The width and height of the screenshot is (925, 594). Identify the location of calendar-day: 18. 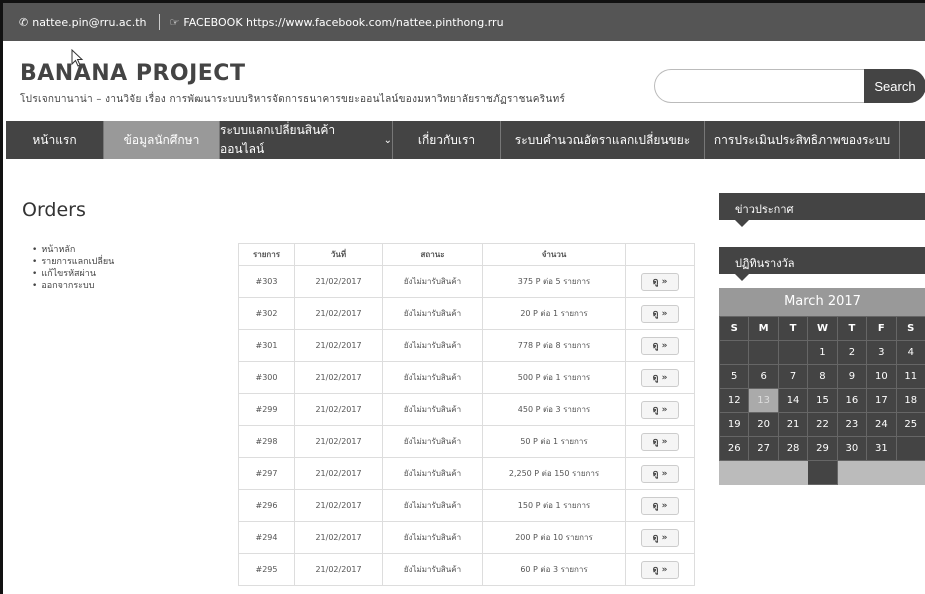
(910, 400).